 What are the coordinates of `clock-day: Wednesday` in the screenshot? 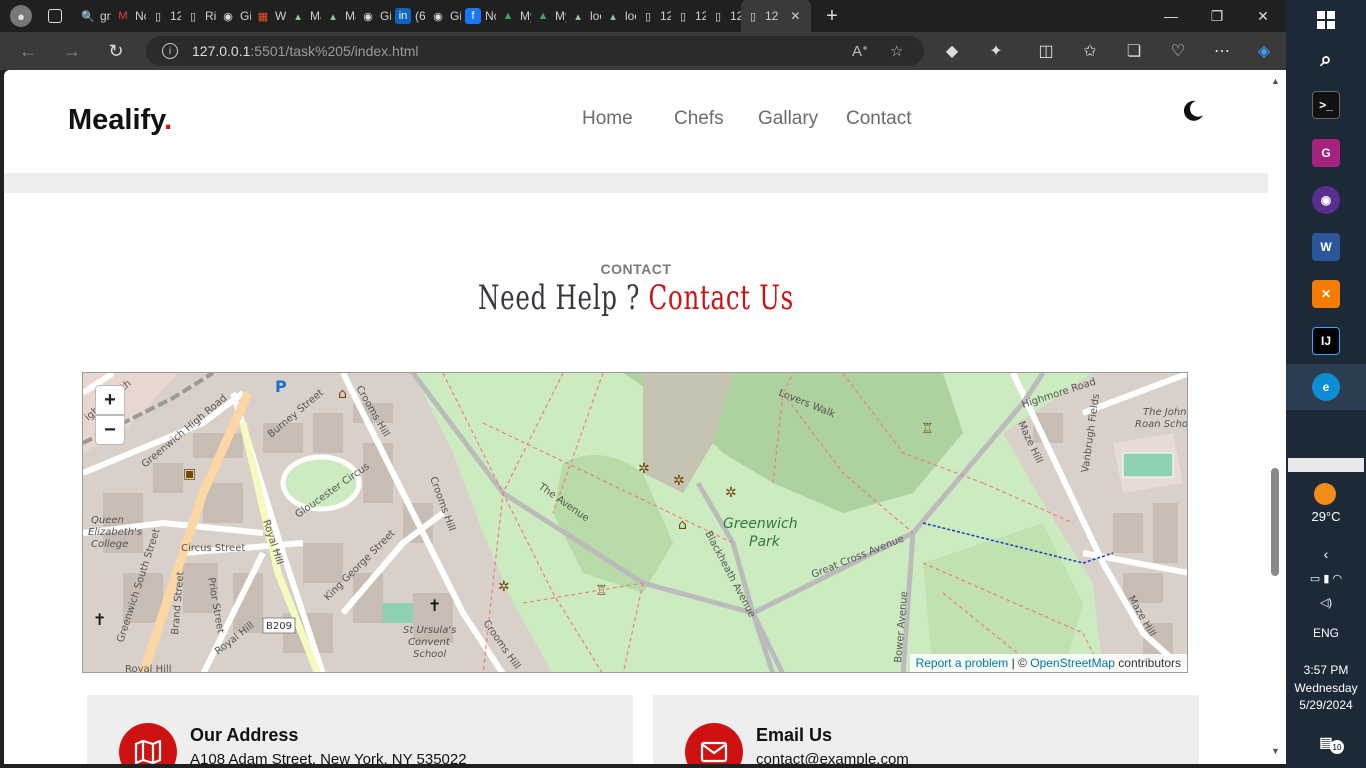 It's located at (1326, 688).